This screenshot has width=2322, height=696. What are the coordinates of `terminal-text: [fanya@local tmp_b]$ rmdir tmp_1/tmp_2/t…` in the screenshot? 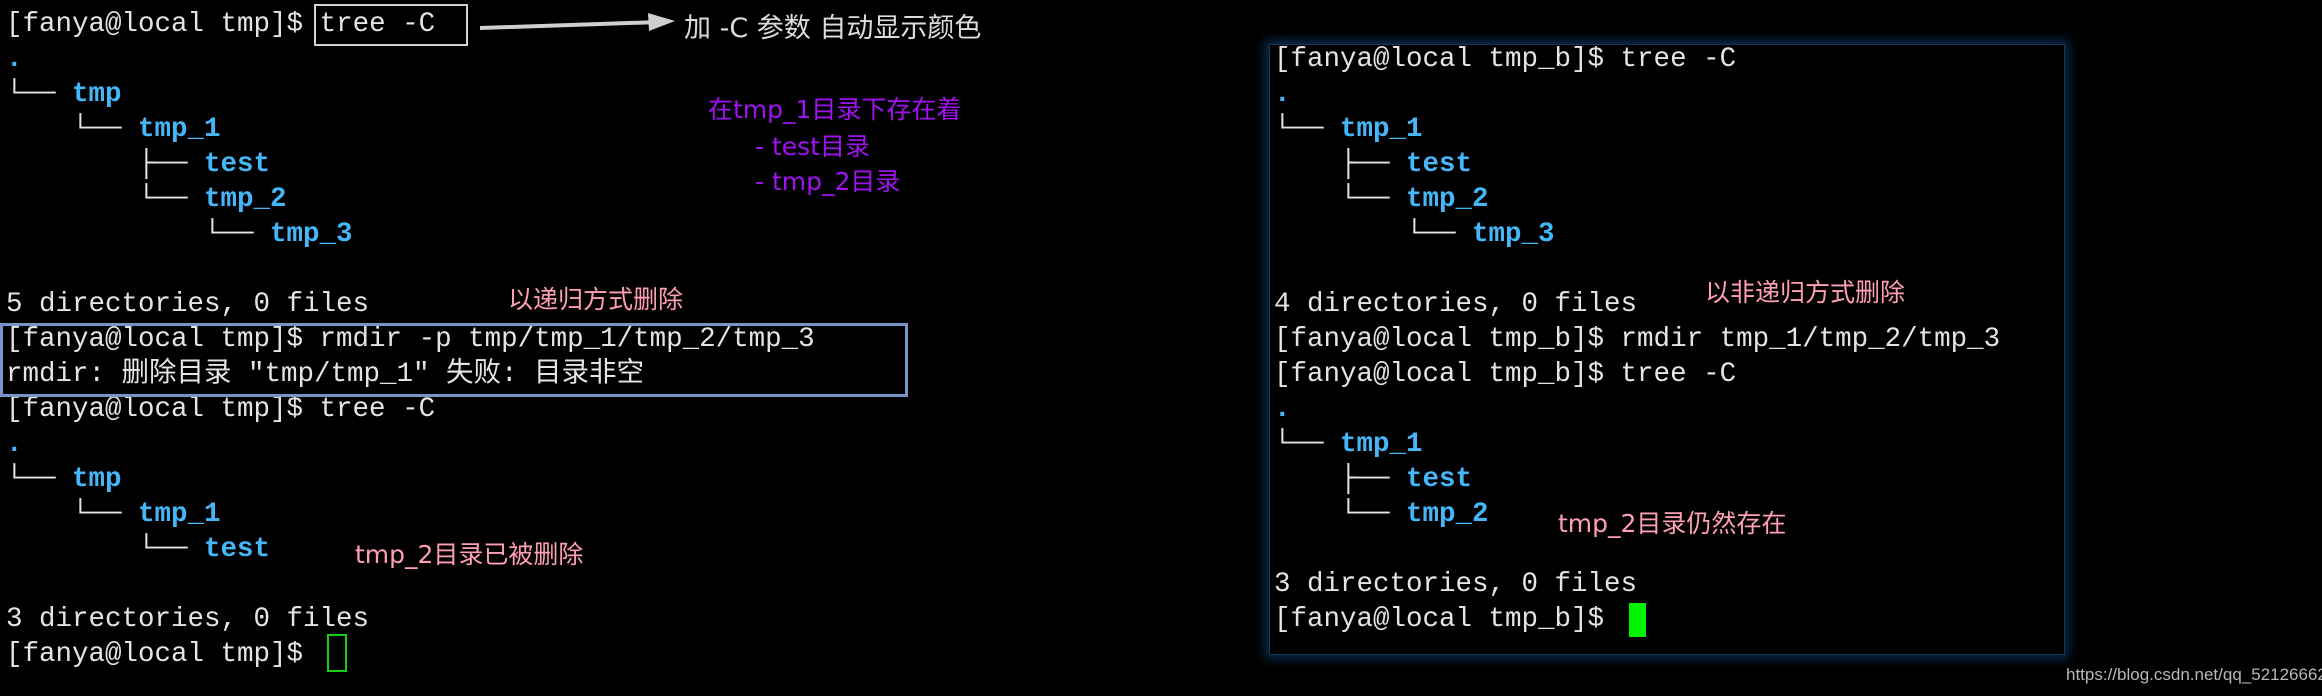 It's located at (1637, 339).